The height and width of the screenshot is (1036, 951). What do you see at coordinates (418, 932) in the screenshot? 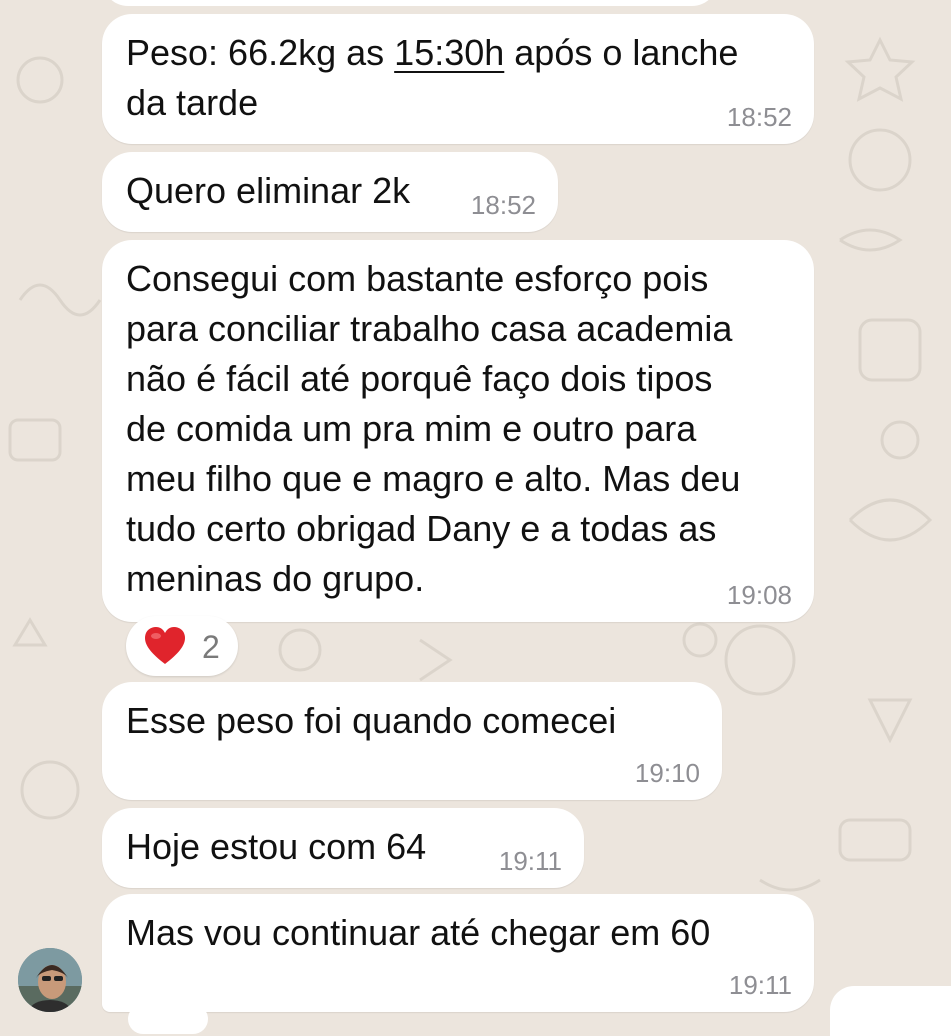
I see `message-text: Mas vou continuar até chegar em 60` at bounding box center [418, 932].